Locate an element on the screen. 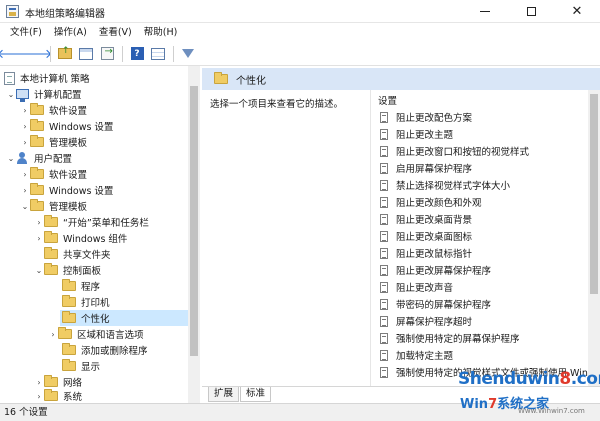  setting-row: 阻止更改屏幕保护程序 is located at coordinates (435, 270).